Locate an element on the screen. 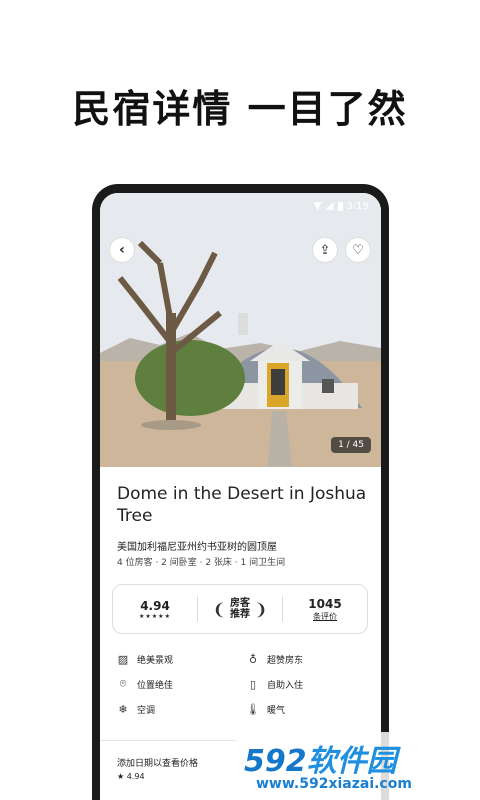  amenity-item: ▨ 绝美景观 is located at coordinates (182, 659).